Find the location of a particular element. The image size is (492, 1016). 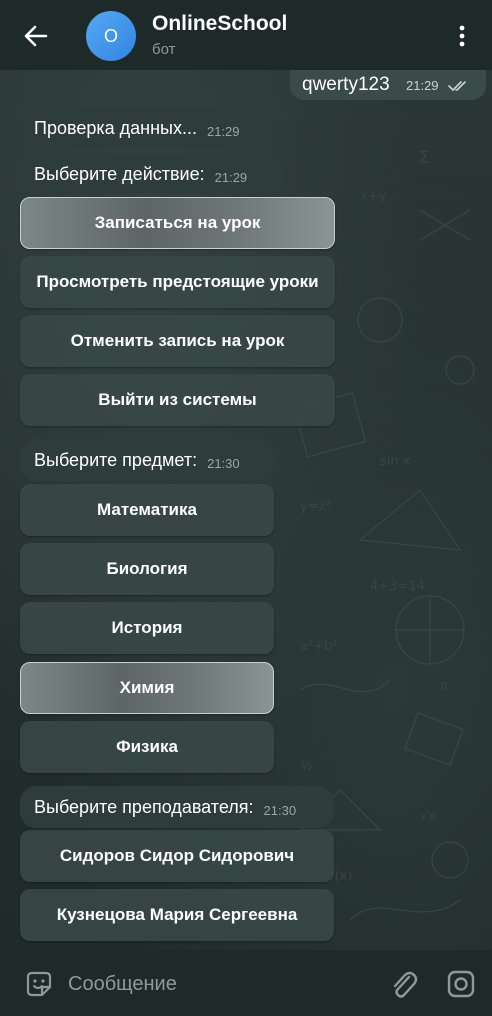

message-text: Выберите предмет: is located at coordinates (116, 459).